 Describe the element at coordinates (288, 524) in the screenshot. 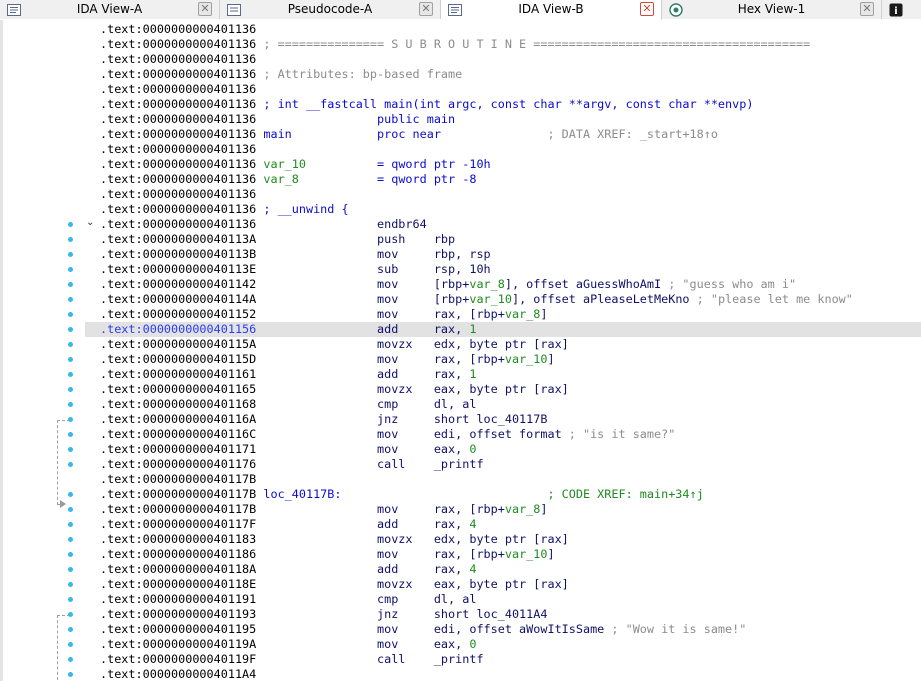

I see `listing-line: .text:000000000040117F add rax, 4` at that location.